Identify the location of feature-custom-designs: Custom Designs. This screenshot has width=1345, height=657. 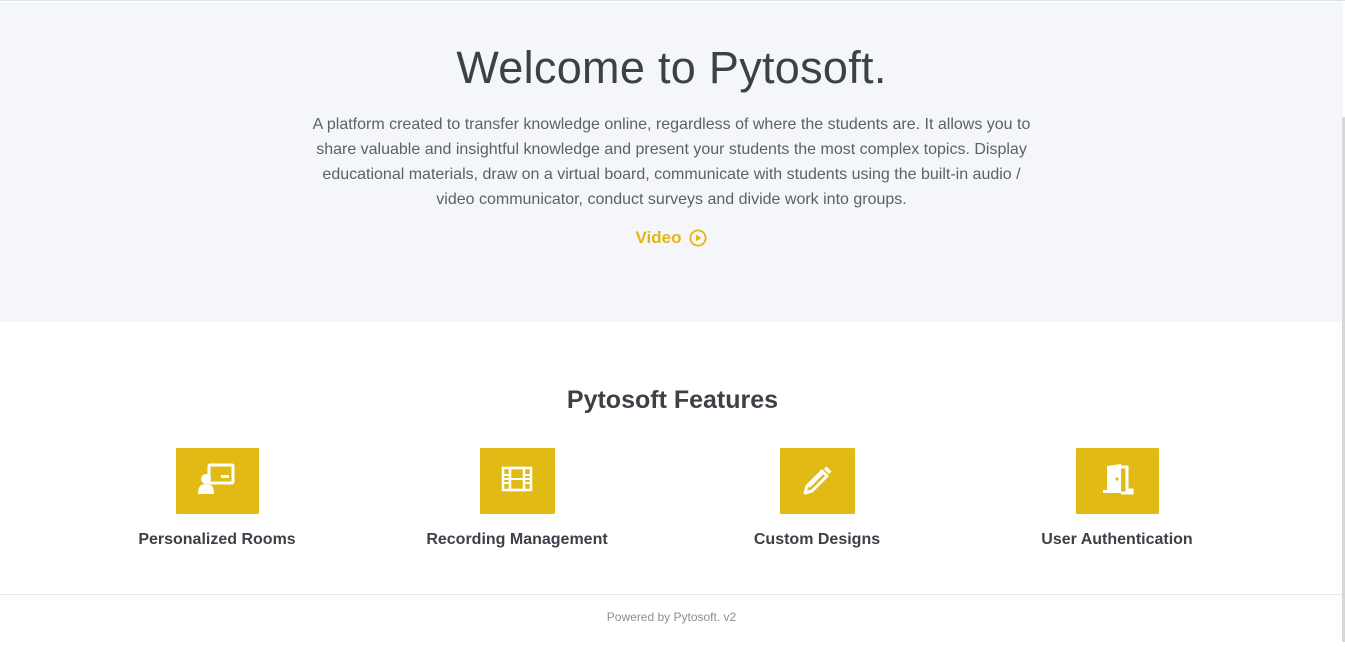
(817, 498).